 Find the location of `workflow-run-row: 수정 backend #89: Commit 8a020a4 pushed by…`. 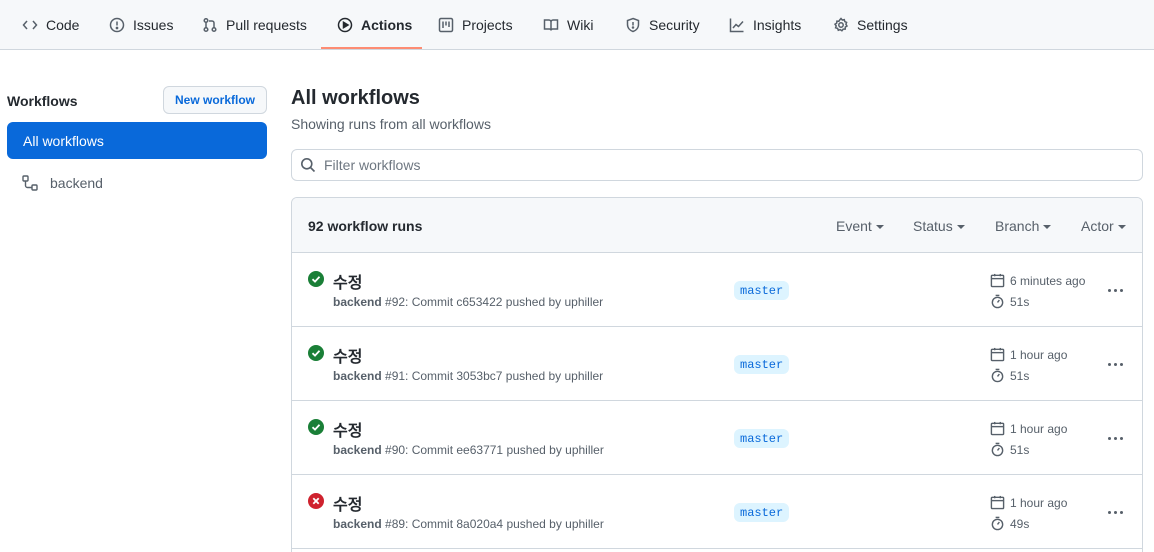

workflow-run-row: 수정 backend #89: Commit 8a020a4 pushed by… is located at coordinates (717, 512).